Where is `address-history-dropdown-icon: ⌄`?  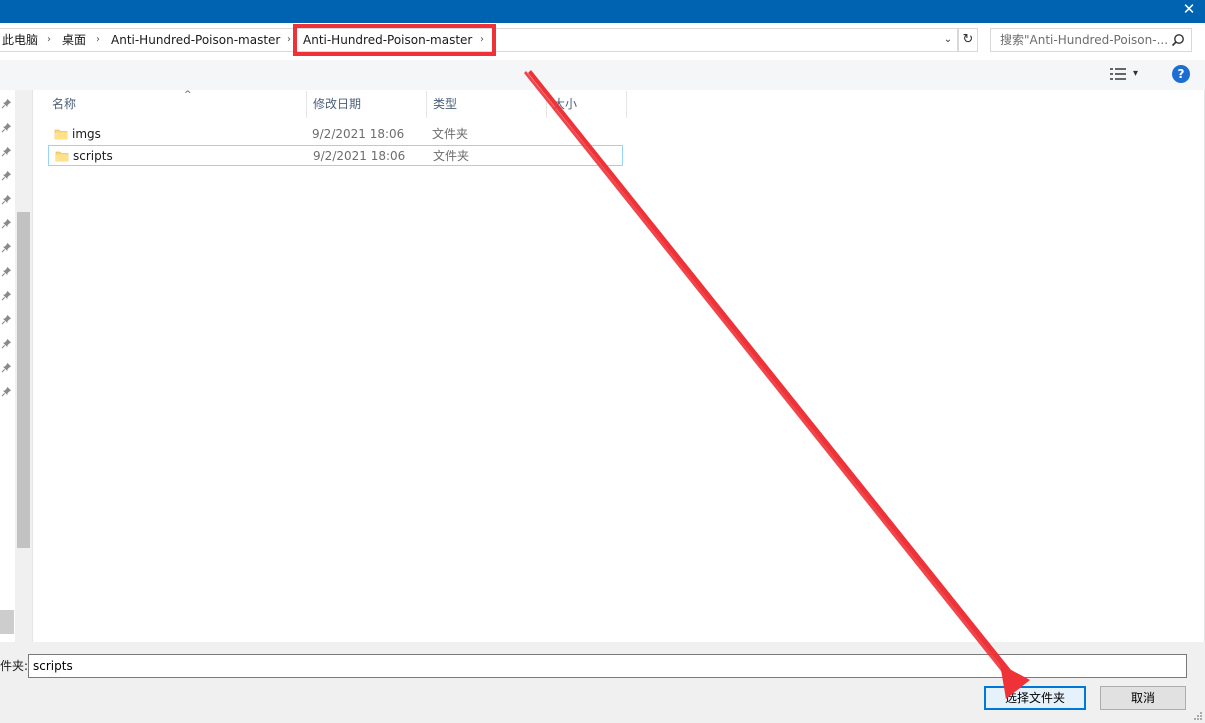
address-history-dropdown-icon: ⌄ is located at coordinates (948, 40).